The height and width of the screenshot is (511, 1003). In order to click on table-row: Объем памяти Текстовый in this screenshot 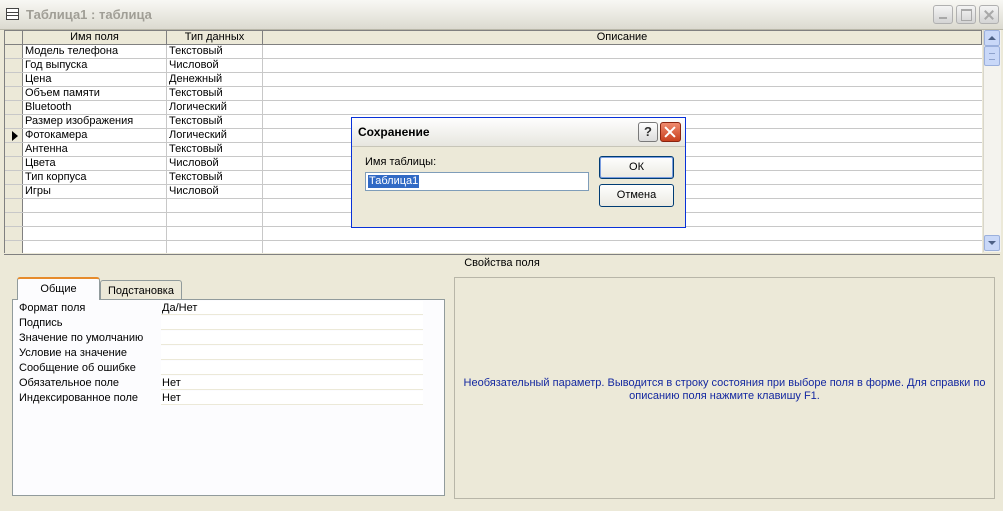, I will do `click(493, 94)`.